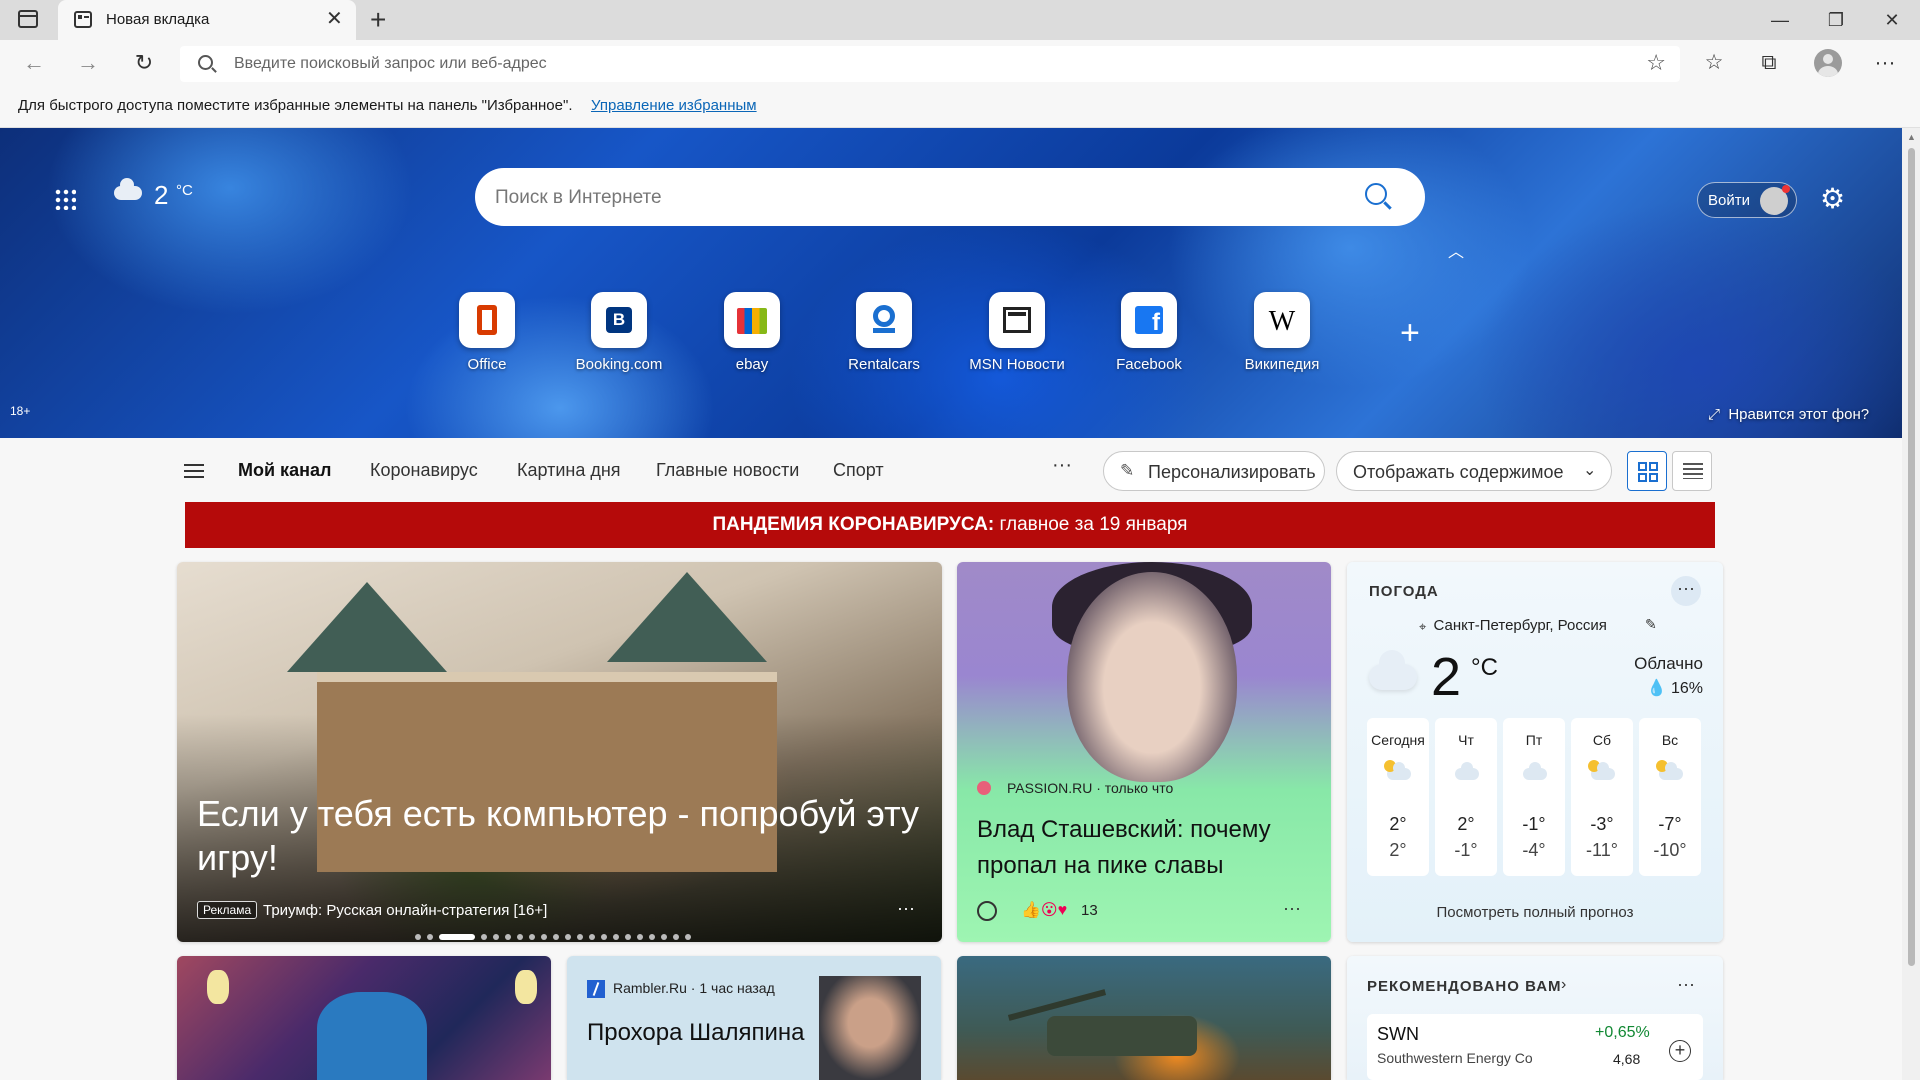  I want to click on like-background-link: ⤢ Нравится этот фон?, so click(1788, 414).